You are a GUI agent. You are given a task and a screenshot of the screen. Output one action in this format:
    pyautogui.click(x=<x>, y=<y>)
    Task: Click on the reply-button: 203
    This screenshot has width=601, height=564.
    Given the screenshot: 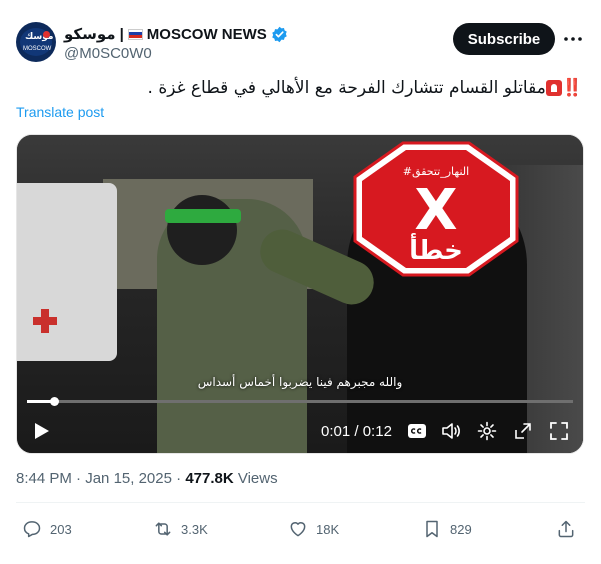 What is the action you would take?
    pyautogui.click(x=47, y=529)
    